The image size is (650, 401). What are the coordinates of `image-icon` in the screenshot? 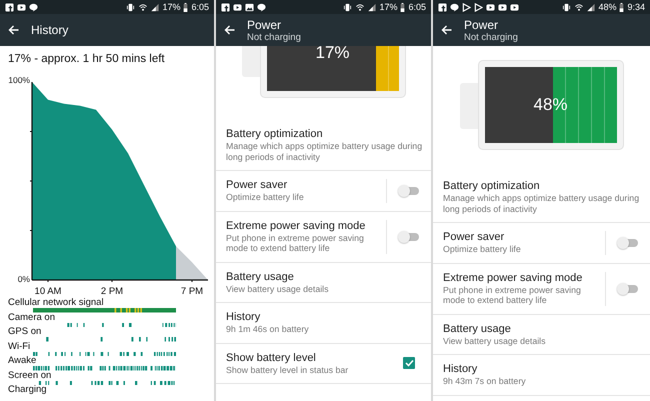 It's located at (249, 7).